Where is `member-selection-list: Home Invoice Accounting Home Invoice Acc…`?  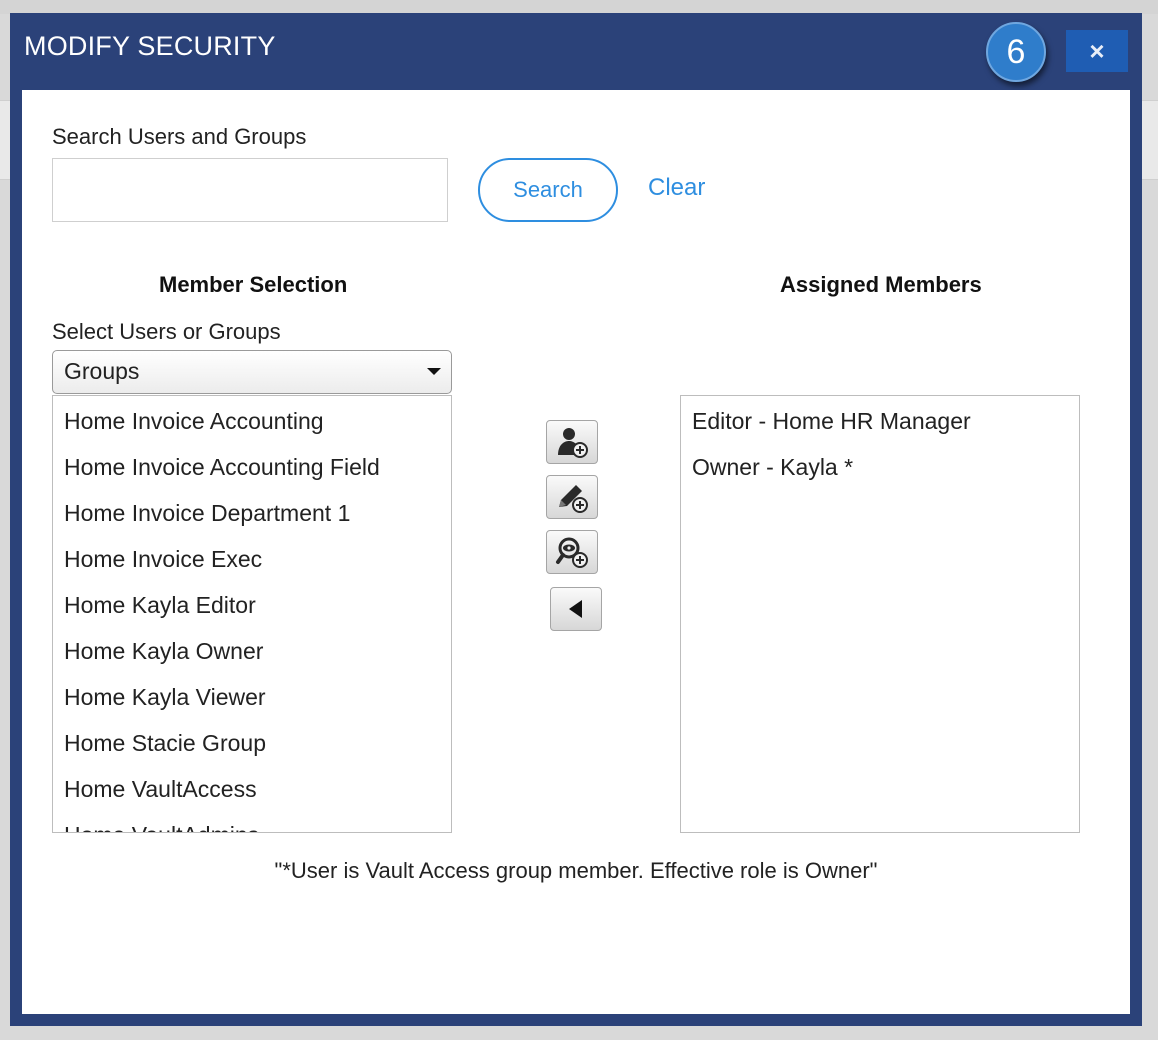
member-selection-list: Home Invoice Accounting Home Invoice Acc… is located at coordinates (252, 614).